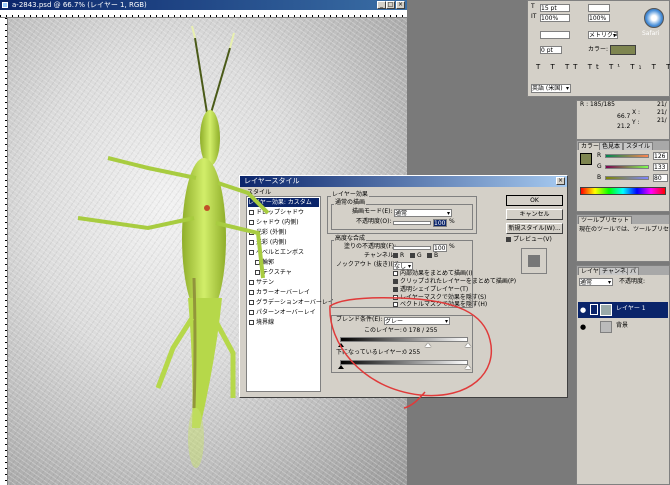  I want to click on tool-presets-tabs: ツールプリセット, so click(623, 219).